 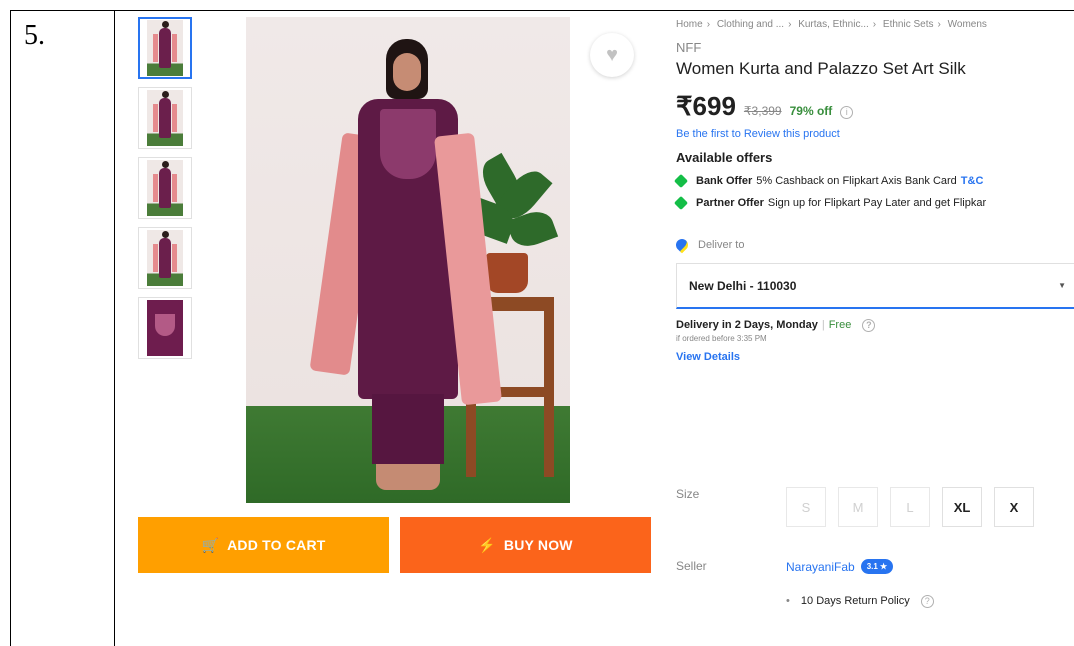 What do you see at coordinates (908, 24) in the screenshot?
I see `breadcrumb-item: Ethnic Sets` at bounding box center [908, 24].